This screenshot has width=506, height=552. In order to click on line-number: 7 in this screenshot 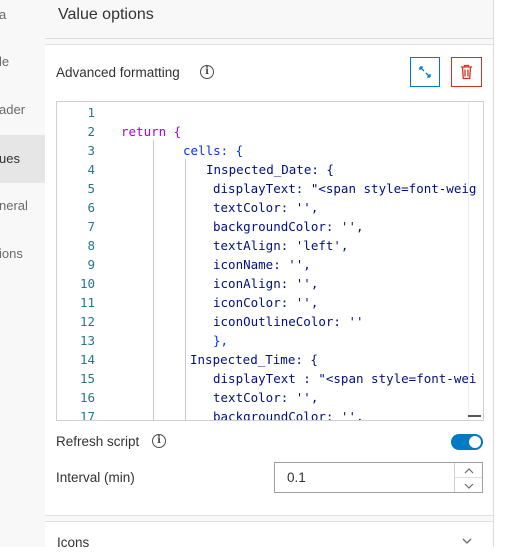, I will do `click(91, 226)`.